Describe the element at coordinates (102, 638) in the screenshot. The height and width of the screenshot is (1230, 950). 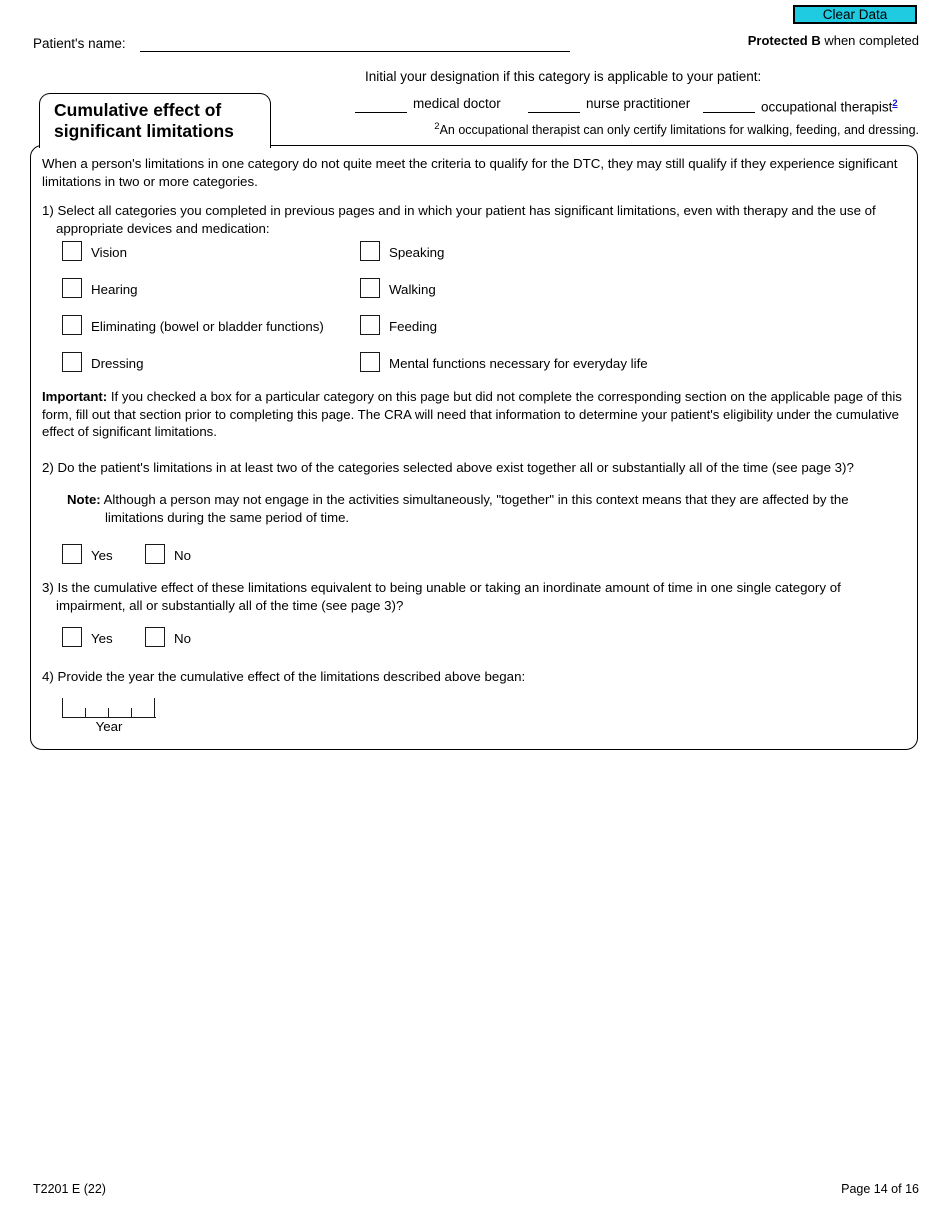
I see `question-3-yes-label: Yes` at that location.